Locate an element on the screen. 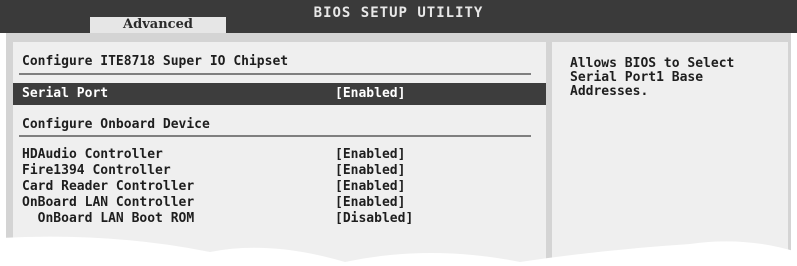 The height and width of the screenshot is (266, 797). torn-edge-decoration is located at coordinates (398, 251).